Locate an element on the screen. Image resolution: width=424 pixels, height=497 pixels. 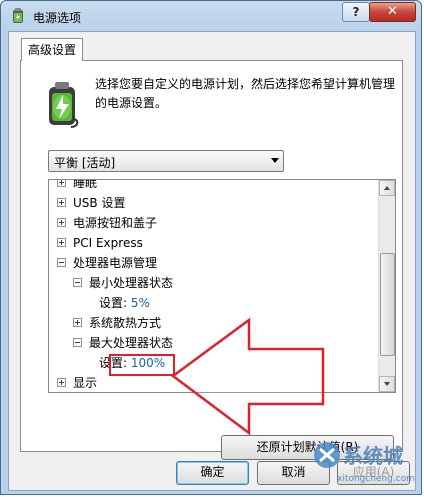
tree-item: PCI Express is located at coordinates (100, 243).